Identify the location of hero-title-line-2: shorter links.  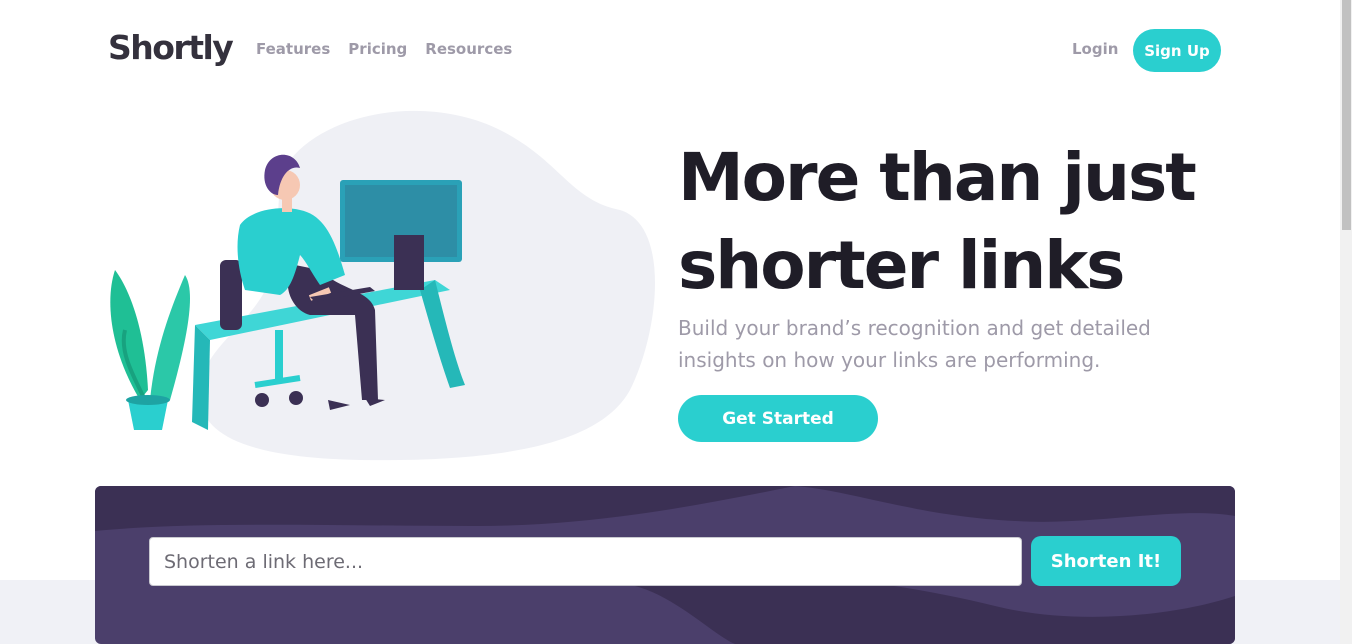
(901, 265).